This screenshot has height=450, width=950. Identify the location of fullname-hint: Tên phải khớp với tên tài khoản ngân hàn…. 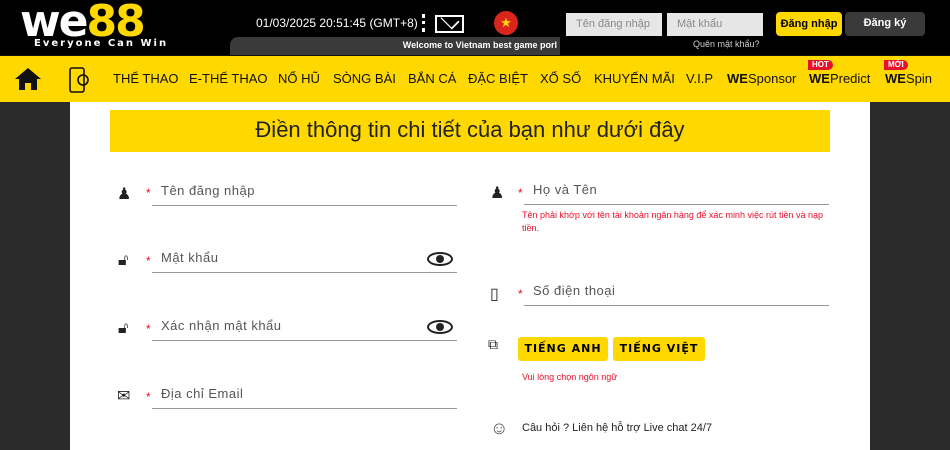
(672, 221).